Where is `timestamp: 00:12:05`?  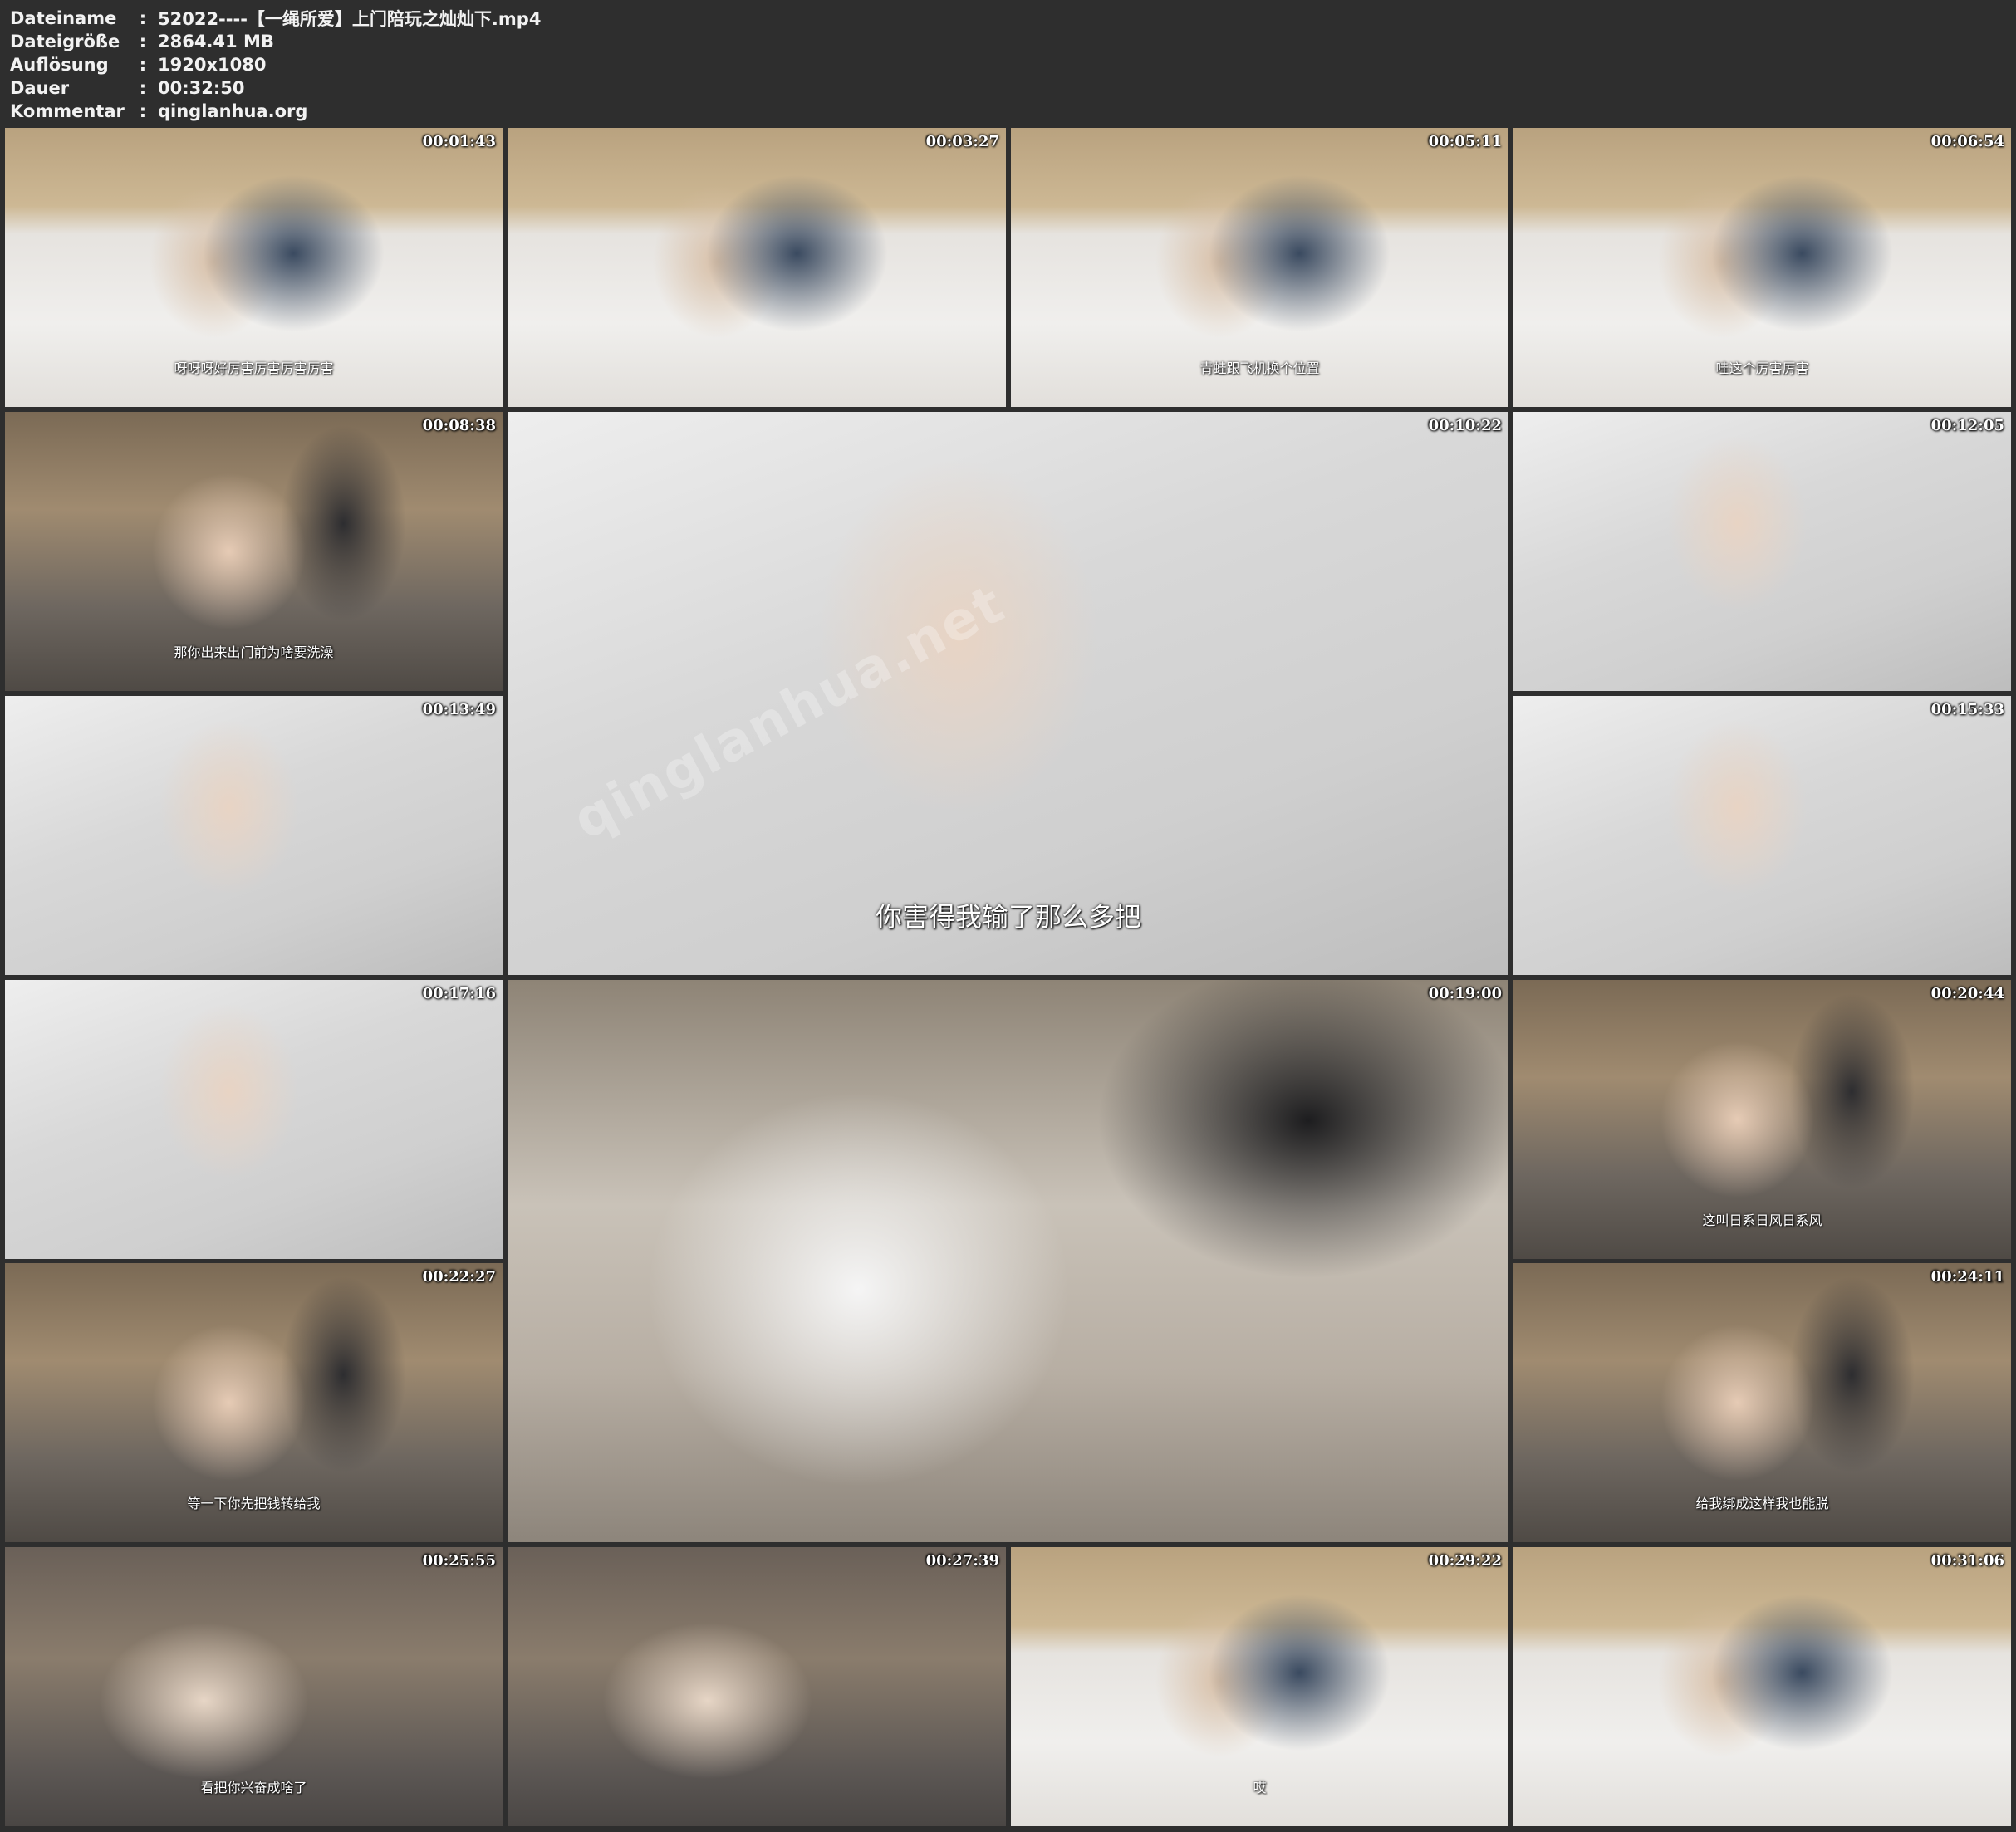
timestamp: 00:12:05 is located at coordinates (1967, 425).